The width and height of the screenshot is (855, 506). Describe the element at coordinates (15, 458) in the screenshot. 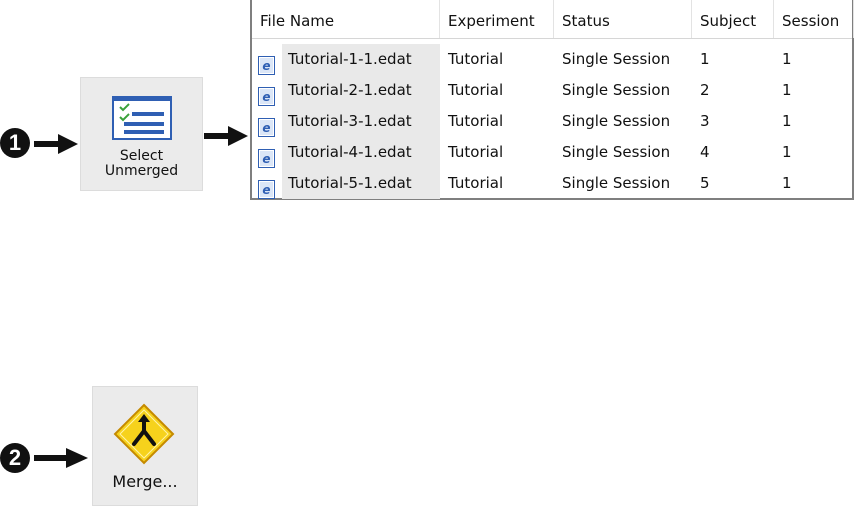

I see `step-2-badge: 2` at that location.